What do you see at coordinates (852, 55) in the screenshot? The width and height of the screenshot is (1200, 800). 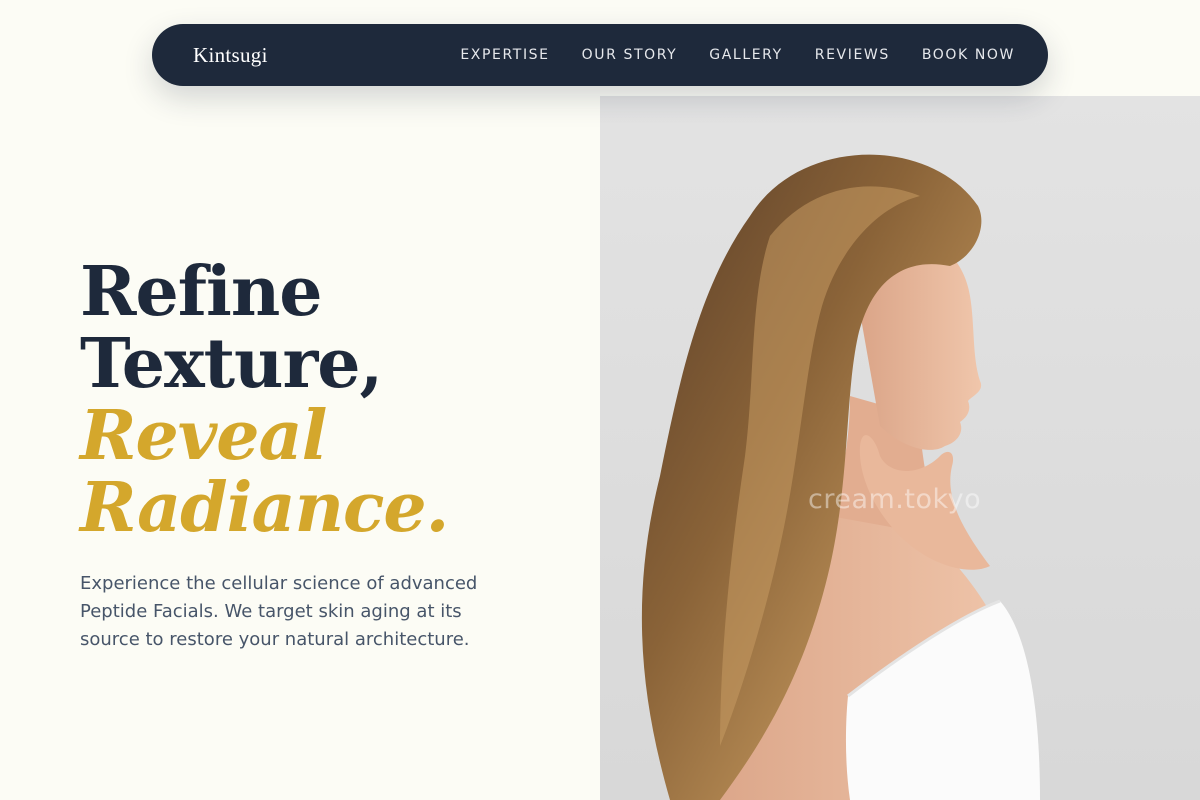 I see `nav-link-reviews: REVIEWS` at bounding box center [852, 55].